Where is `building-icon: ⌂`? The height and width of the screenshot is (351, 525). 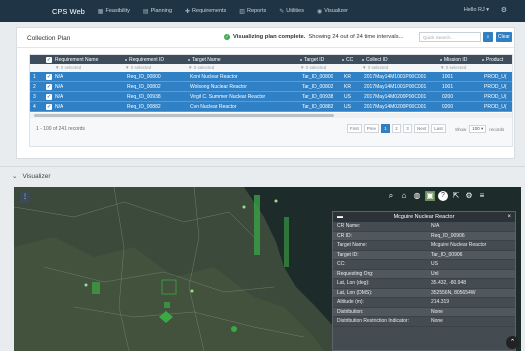
building-icon: ⌂ is located at coordinates (404, 196).